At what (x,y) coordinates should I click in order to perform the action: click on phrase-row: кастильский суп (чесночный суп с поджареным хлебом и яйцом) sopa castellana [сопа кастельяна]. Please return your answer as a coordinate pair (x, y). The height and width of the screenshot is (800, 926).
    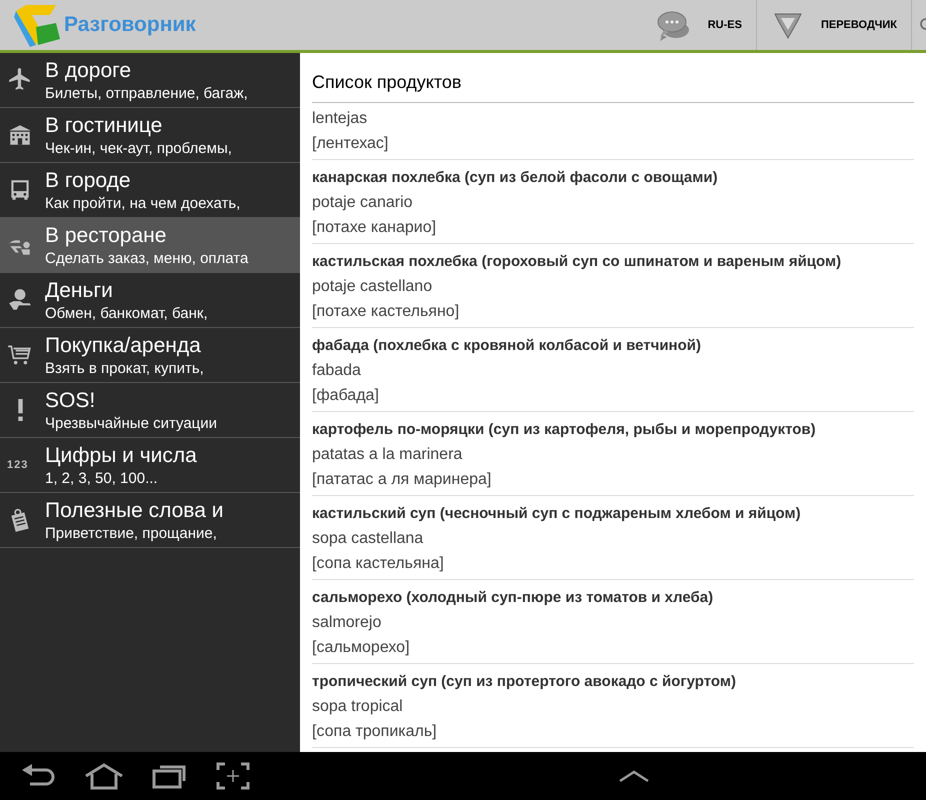
    Looking at the image, I should click on (613, 538).